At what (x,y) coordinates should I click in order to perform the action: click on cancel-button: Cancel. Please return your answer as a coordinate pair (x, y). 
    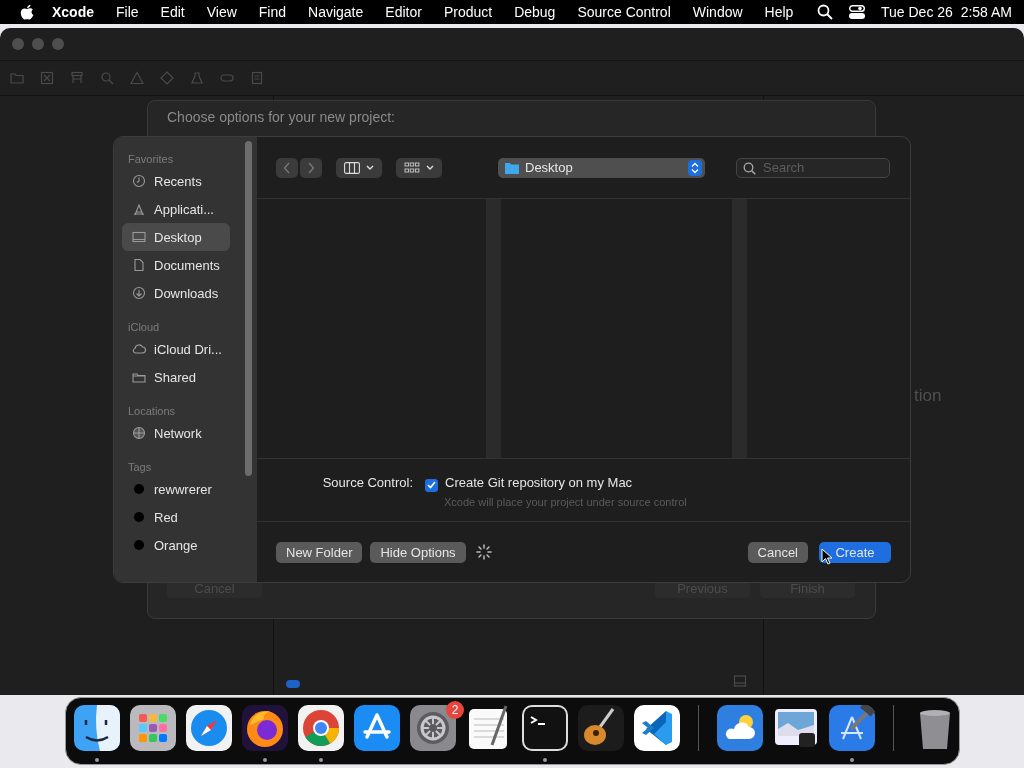
    Looking at the image, I should click on (777, 552).